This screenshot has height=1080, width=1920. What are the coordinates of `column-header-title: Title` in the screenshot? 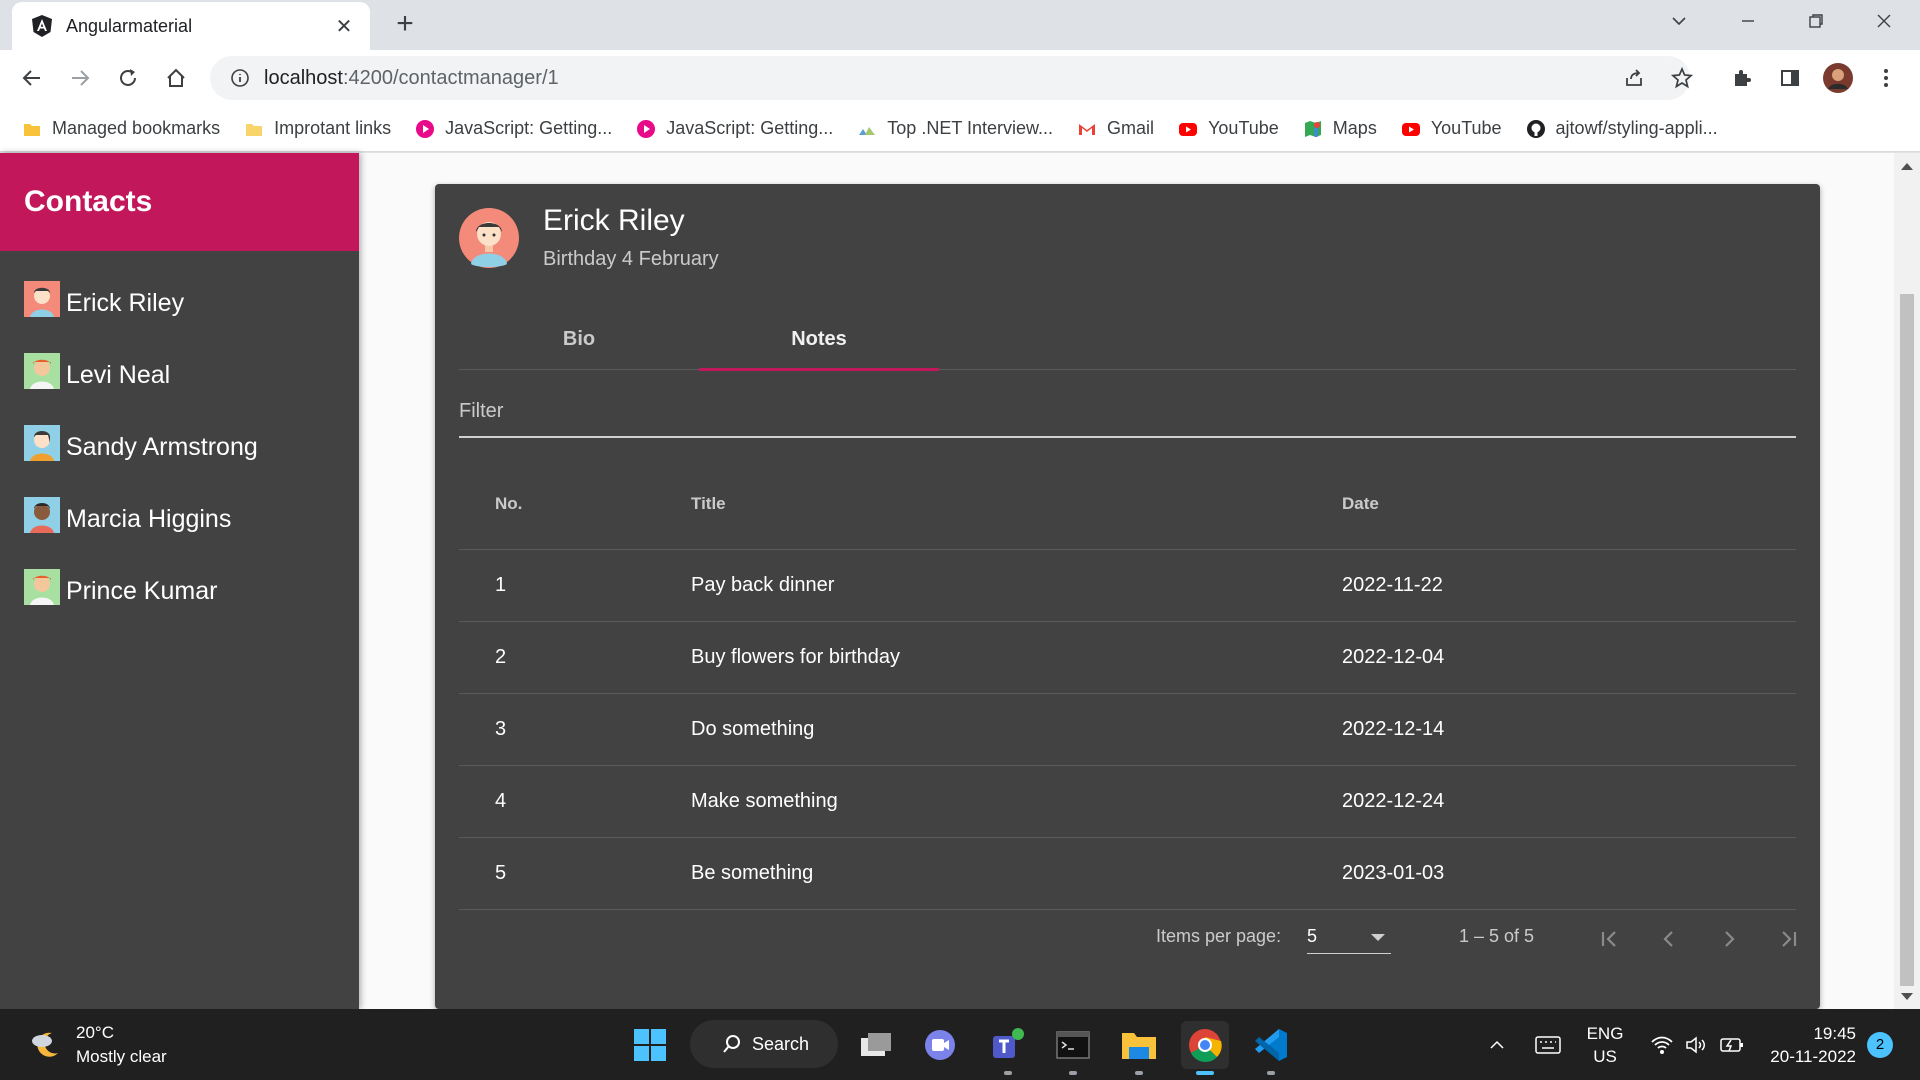 It's located at (1016, 504).